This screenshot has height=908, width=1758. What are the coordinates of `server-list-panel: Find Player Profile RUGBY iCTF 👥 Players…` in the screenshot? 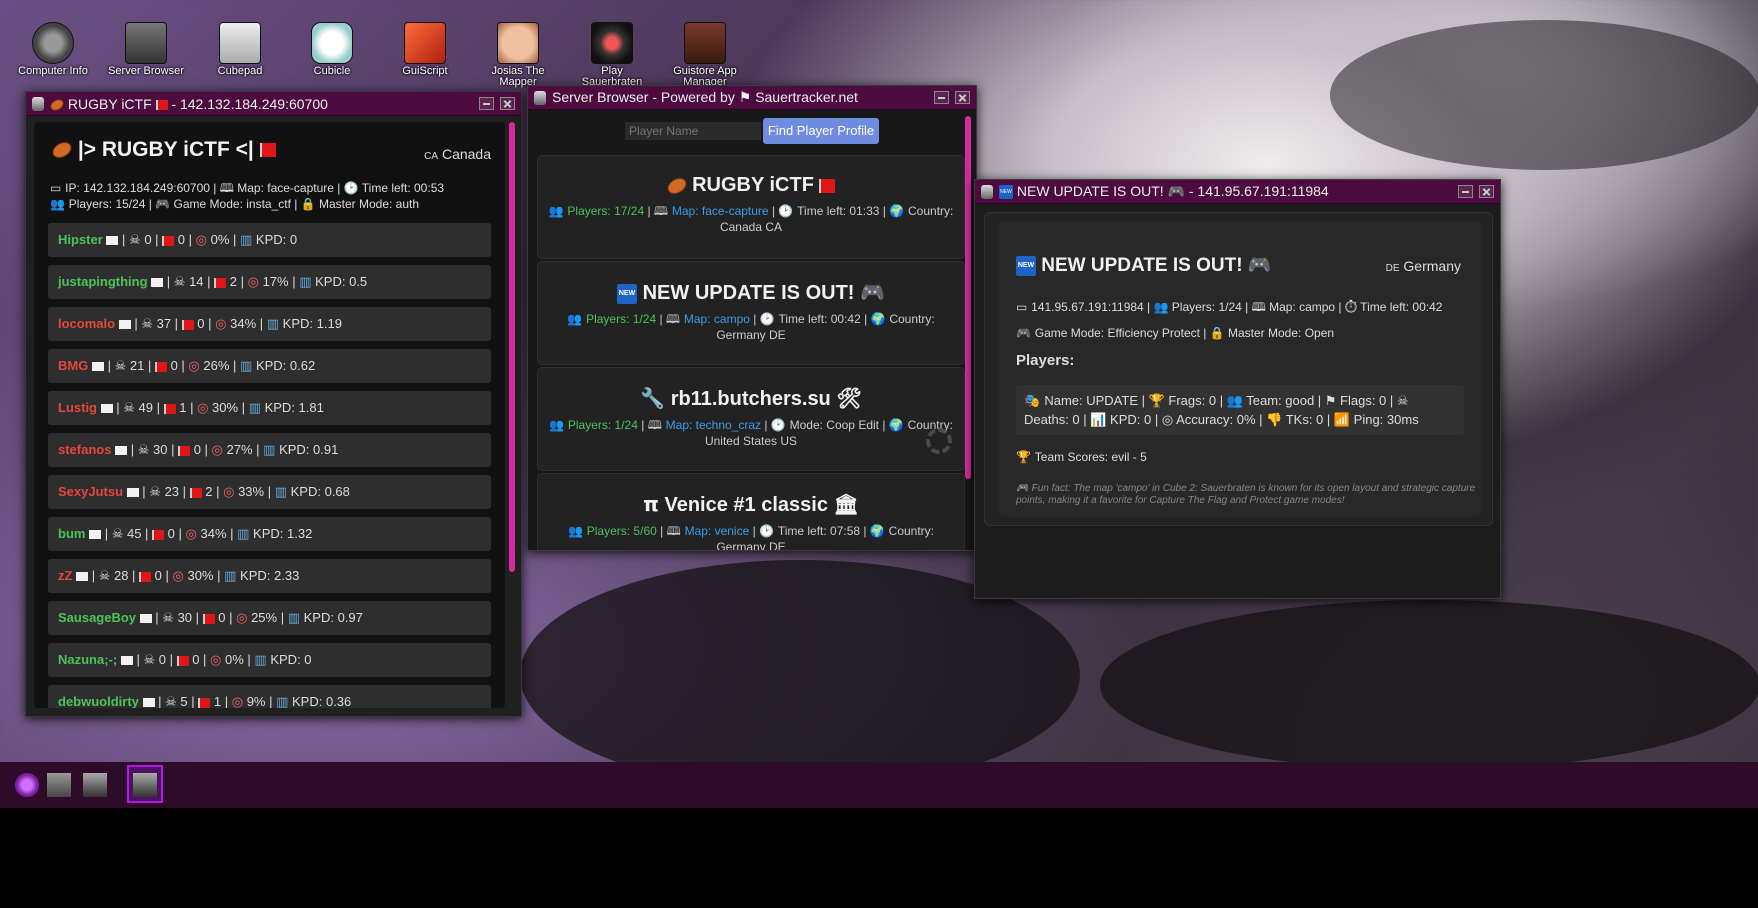 It's located at (752, 330).